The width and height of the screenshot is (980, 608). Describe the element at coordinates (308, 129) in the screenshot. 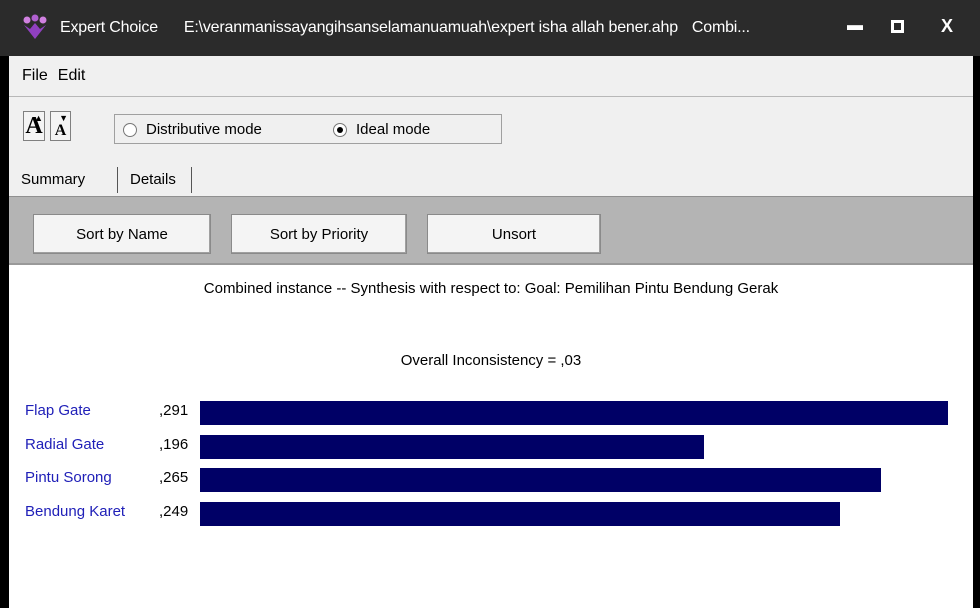

I see `mode-group: Distributive mode Ideal mode` at that location.